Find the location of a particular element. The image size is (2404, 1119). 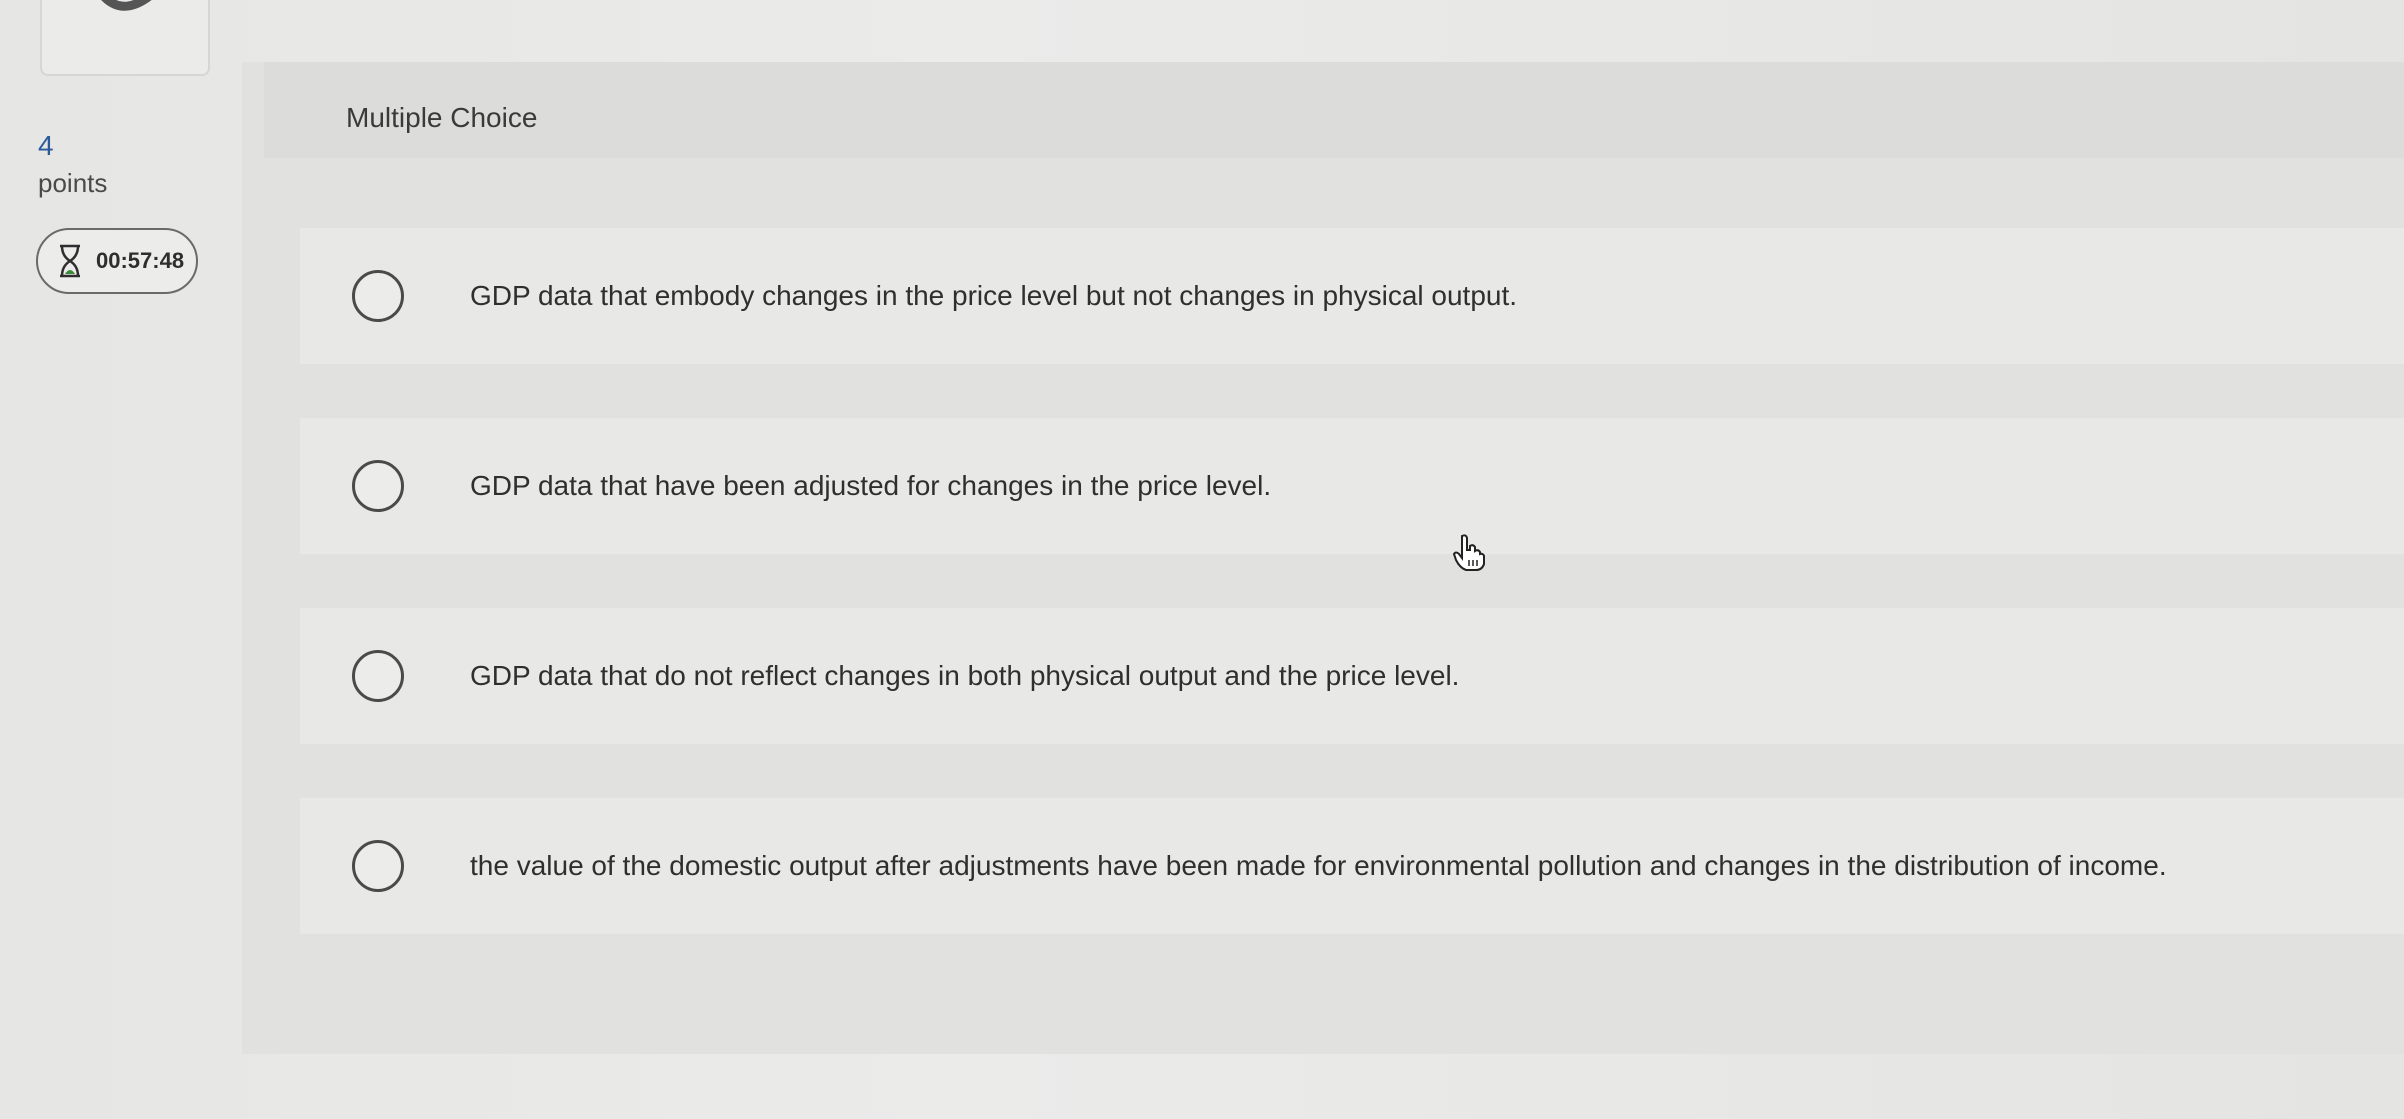

points-label: points is located at coordinates (73, 183).